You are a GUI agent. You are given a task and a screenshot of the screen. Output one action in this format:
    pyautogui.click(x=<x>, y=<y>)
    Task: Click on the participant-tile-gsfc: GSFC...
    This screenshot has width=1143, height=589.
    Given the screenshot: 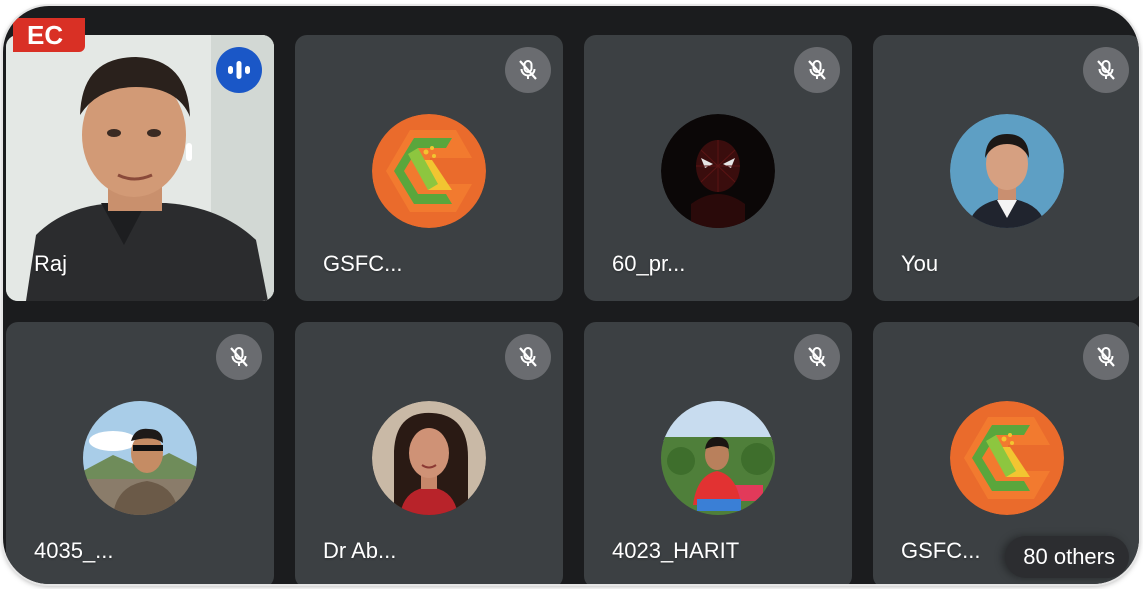 What is the action you would take?
    pyautogui.click(x=429, y=168)
    